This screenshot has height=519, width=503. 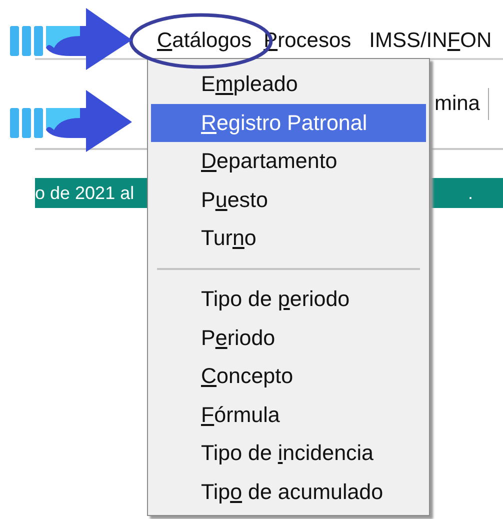 I want to click on menu-item: Registro Patronal, so click(x=288, y=123).